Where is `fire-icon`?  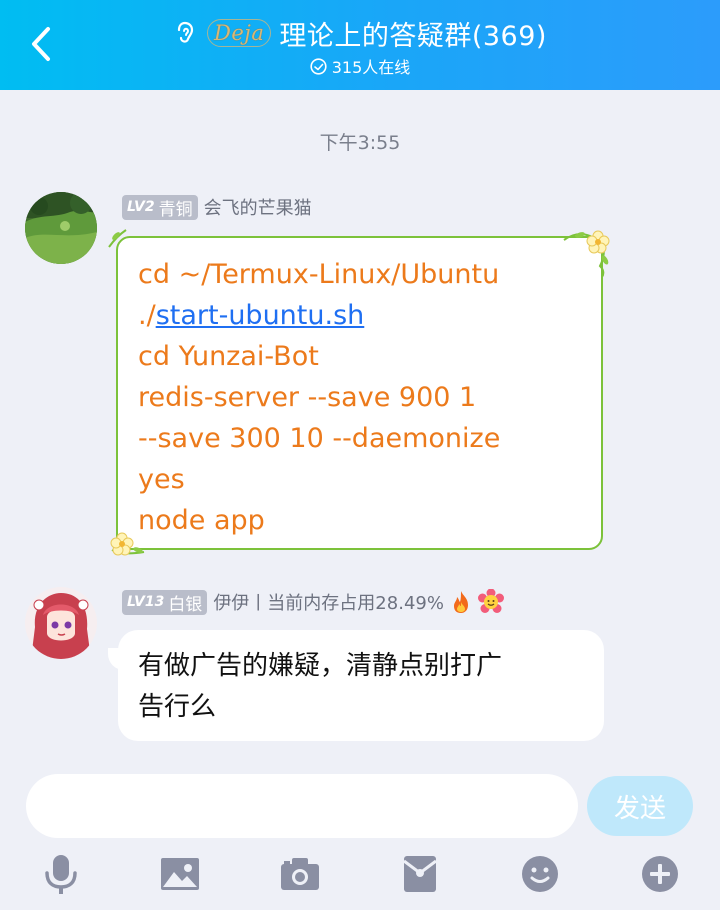
fire-icon is located at coordinates (460, 602).